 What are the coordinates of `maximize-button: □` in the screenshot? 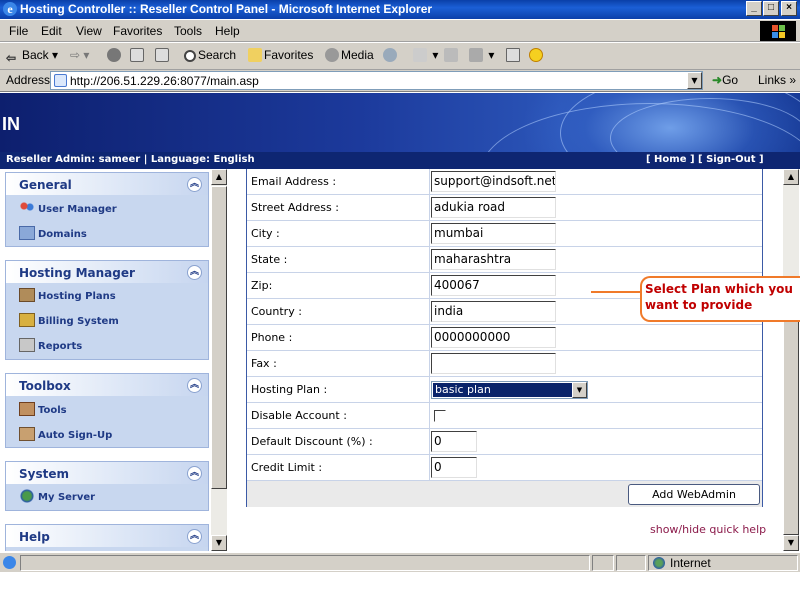 It's located at (771, 8).